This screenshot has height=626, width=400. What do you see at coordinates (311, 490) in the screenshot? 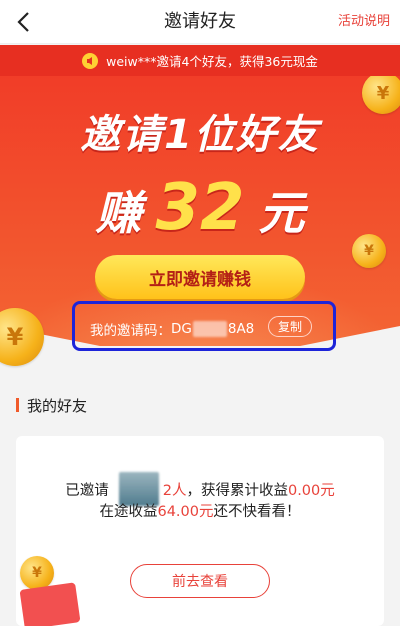
I see `earned-amount: 0.00元` at bounding box center [311, 490].